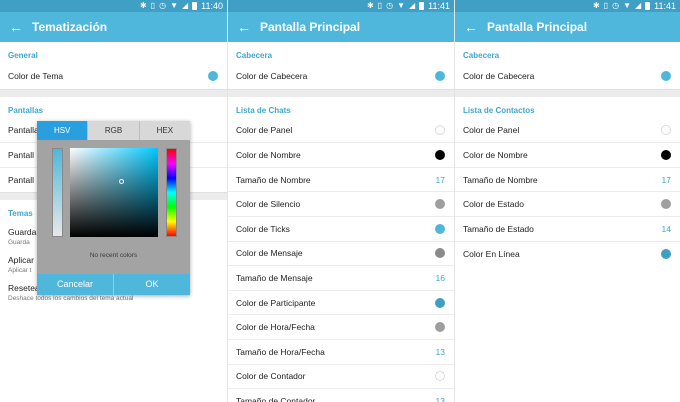  What do you see at coordinates (280, 351) in the screenshot?
I see `setting-label: Tamaño de Hora/Fecha` at bounding box center [280, 351].